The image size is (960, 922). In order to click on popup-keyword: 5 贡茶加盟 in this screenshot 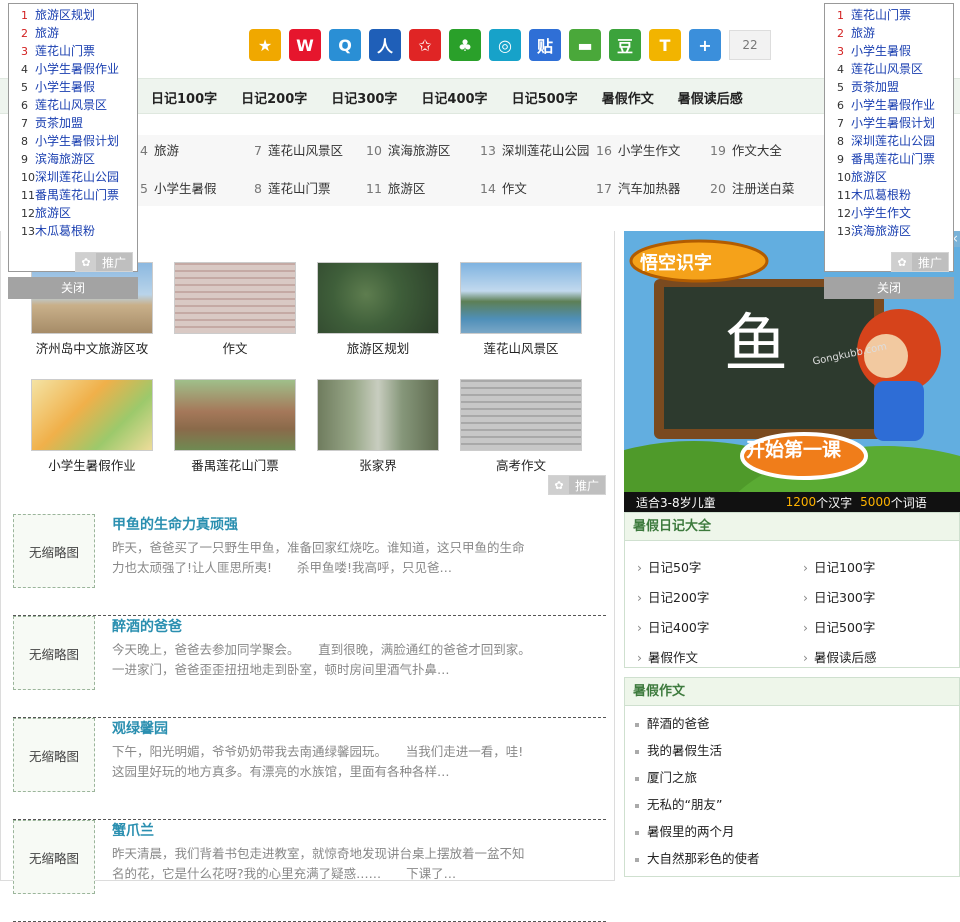, I will do `click(895, 87)`.